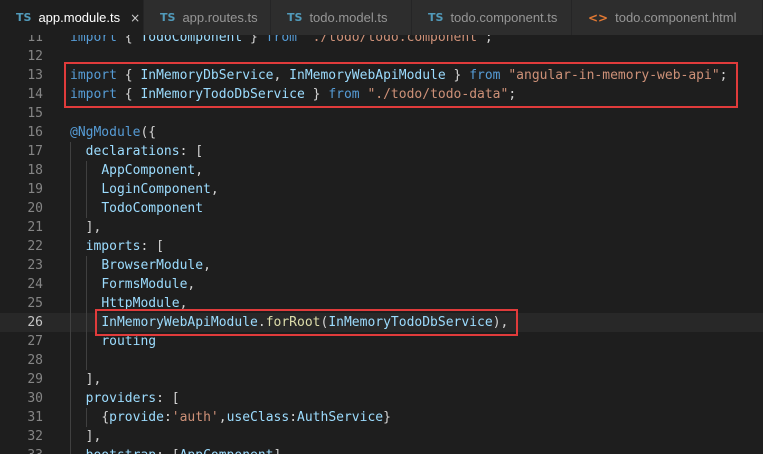 The width and height of the screenshot is (763, 454). Describe the element at coordinates (381, 265) in the screenshot. I see `code-line: 23 BrowserModule,` at that location.